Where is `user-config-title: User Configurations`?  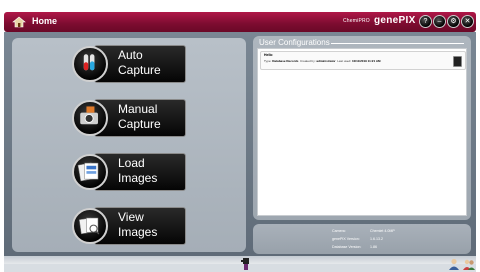 user-config-title: User Configurations is located at coordinates (294, 42).